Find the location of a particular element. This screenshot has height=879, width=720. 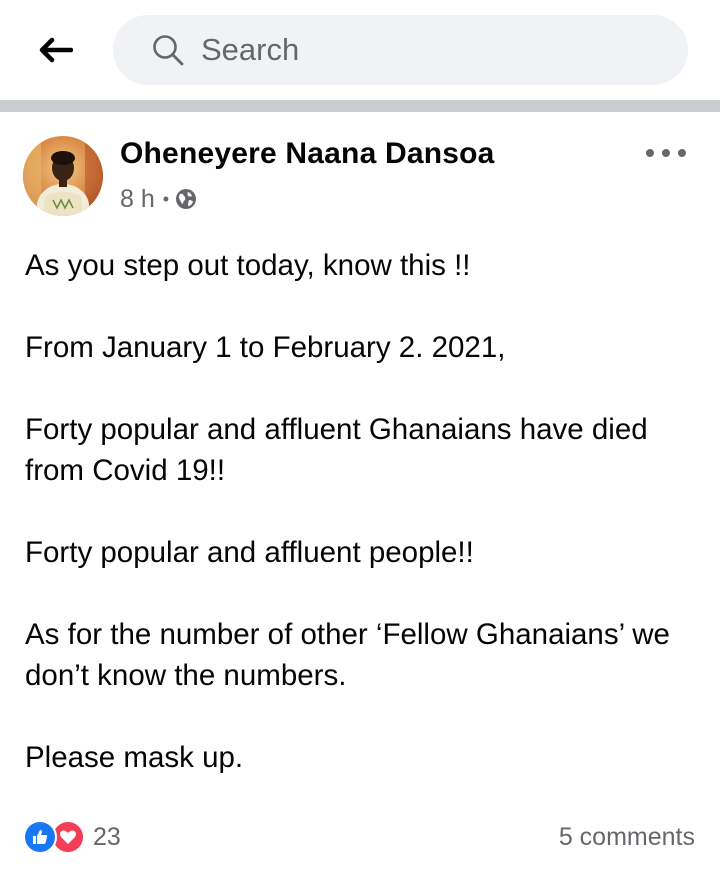

back-button is located at coordinates (55, 50).